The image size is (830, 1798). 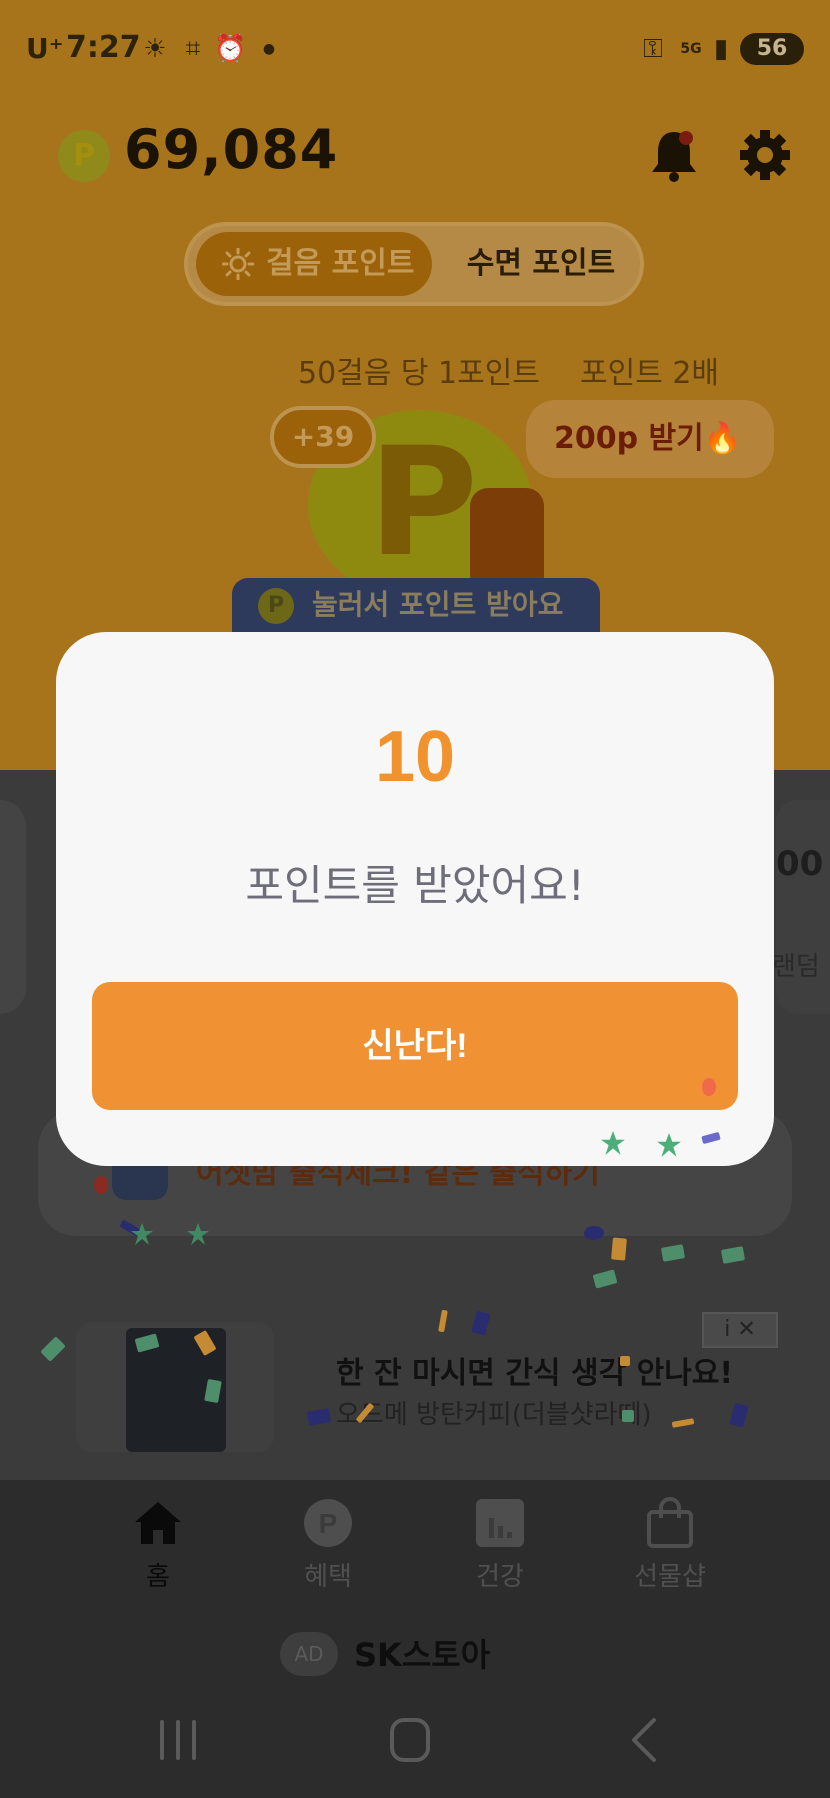 What do you see at coordinates (772, 49) in the screenshot?
I see `battery-indicator: 56` at bounding box center [772, 49].